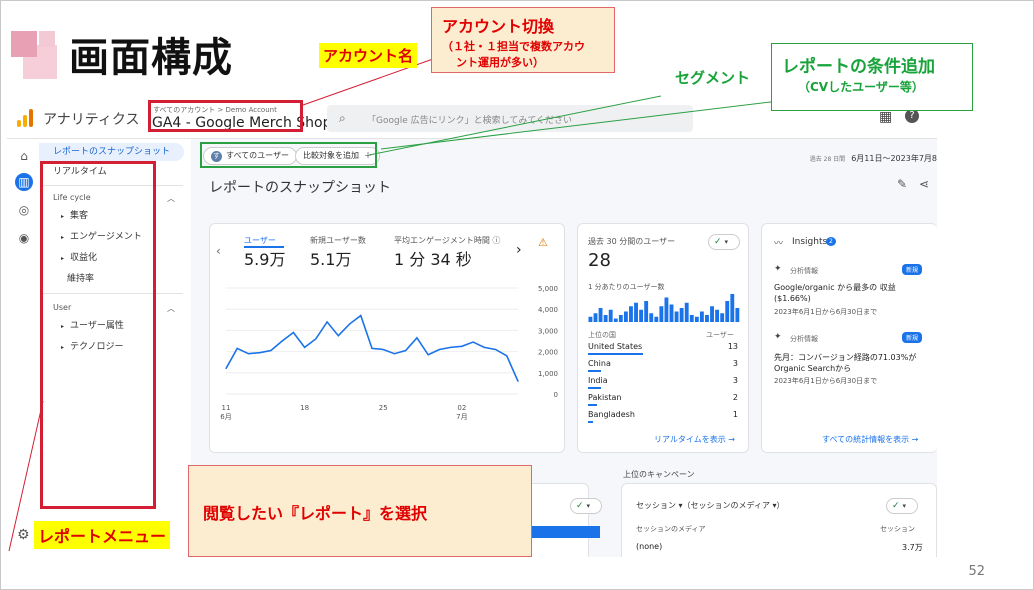 This screenshot has height=590, width=1034. Describe the element at coordinates (735, 414) in the screenshot. I see `country-users: 1` at that location.